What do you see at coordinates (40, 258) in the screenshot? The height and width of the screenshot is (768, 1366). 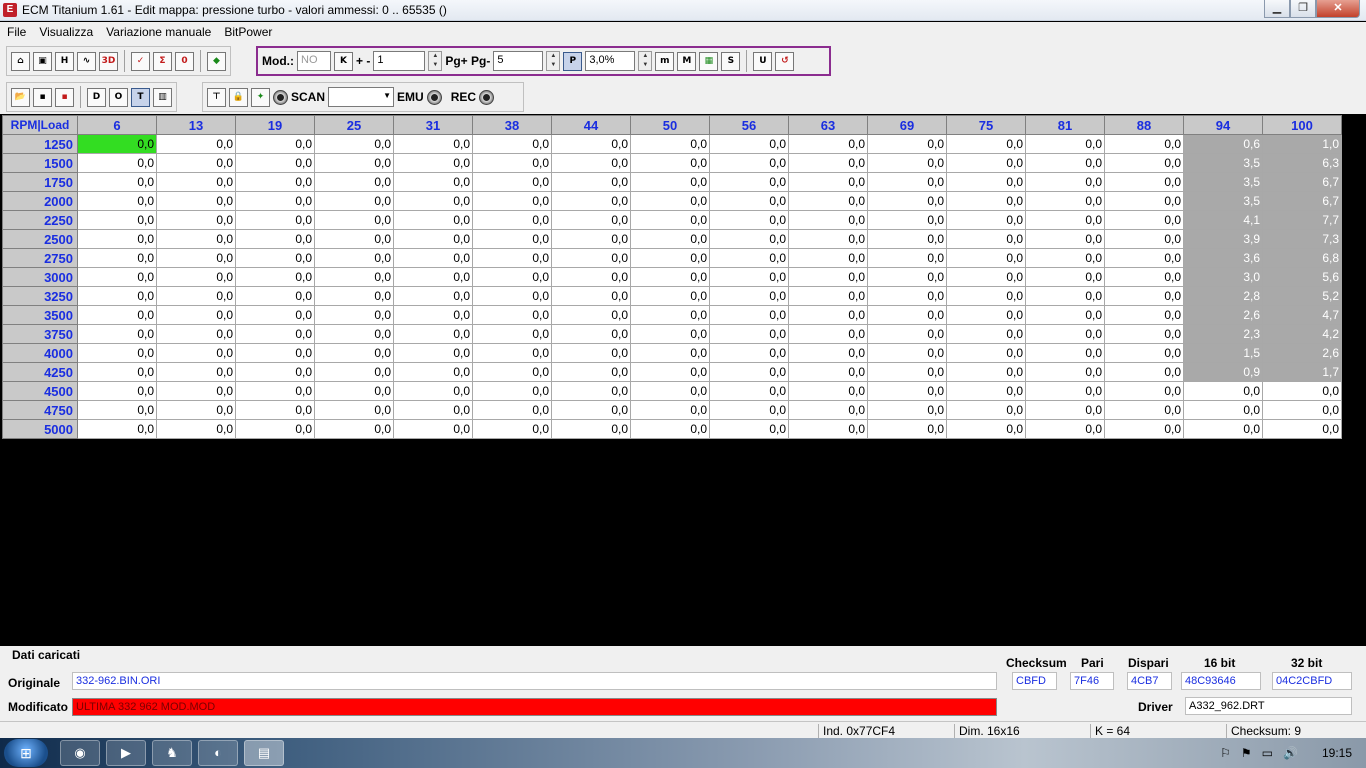 I see `row-header: 2750` at bounding box center [40, 258].